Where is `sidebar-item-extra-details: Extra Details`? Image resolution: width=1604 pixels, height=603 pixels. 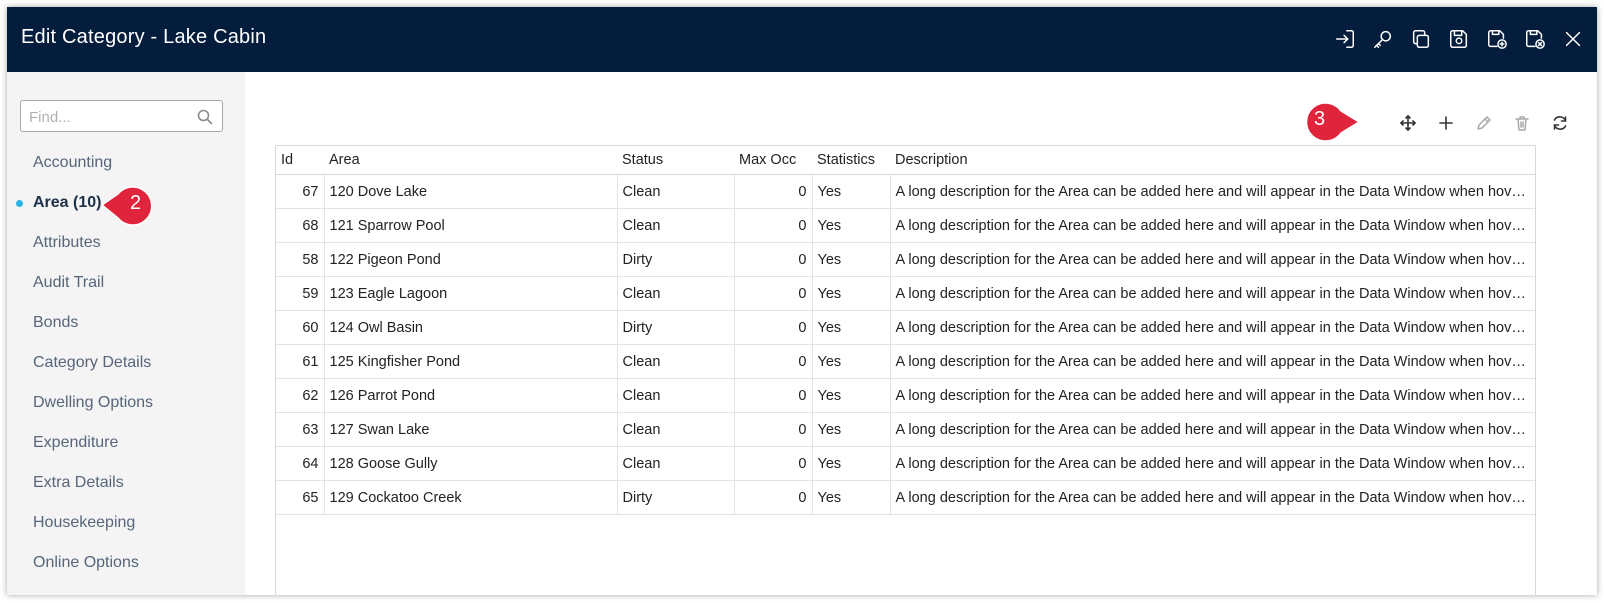
sidebar-item-extra-details: Extra Details is located at coordinates (126, 490).